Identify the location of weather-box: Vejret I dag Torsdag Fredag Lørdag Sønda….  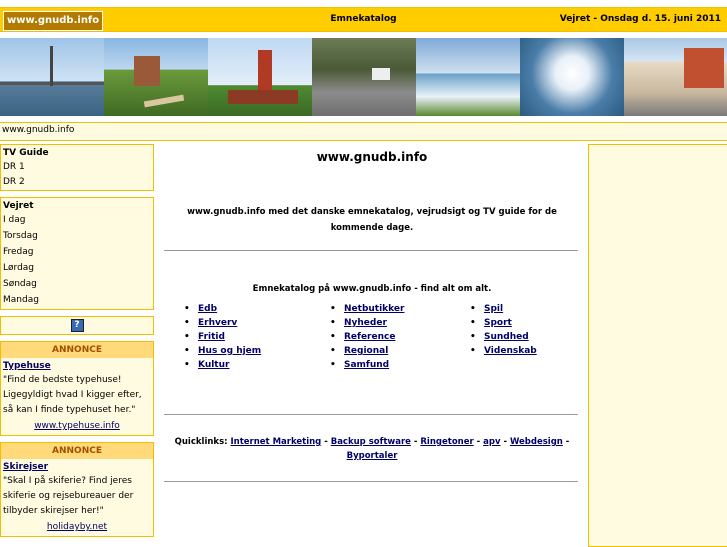
(77, 253).